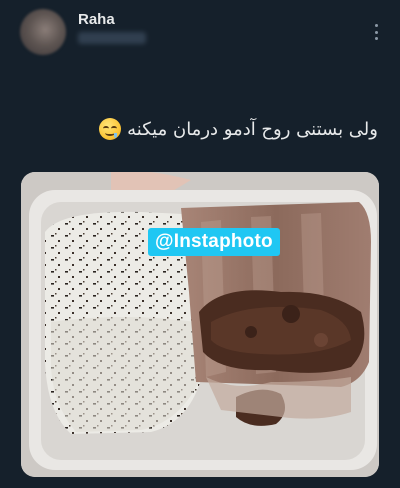 Image resolution: width=400 pixels, height=488 pixels. I want to click on avatar, so click(43, 32).